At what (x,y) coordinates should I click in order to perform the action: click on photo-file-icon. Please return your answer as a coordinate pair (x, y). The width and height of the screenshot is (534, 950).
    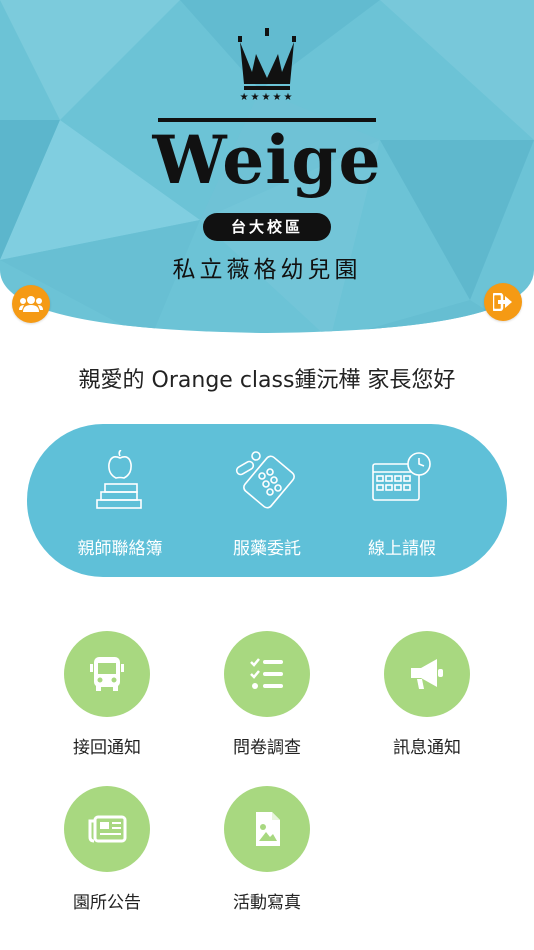
    Looking at the image, I should click on (268, 829).